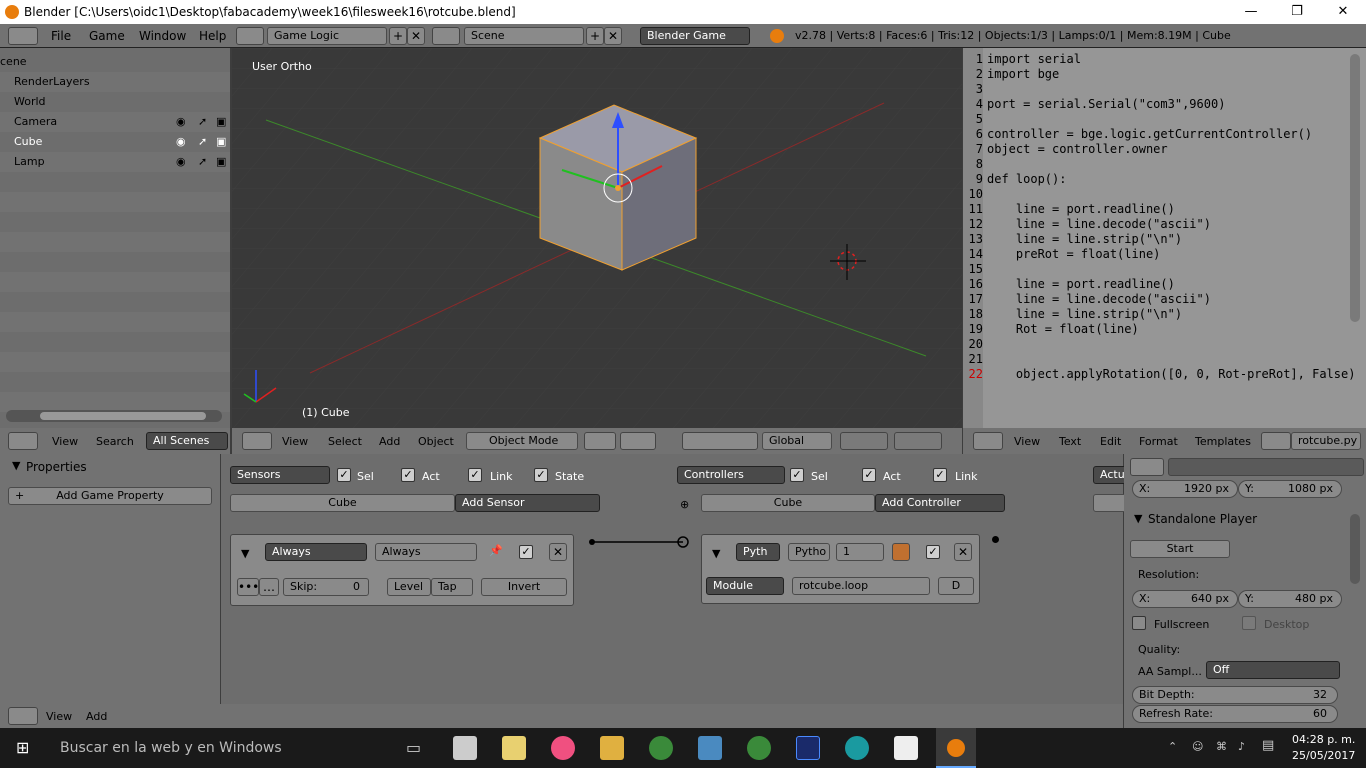  What do you see at coordinates (933, 552) in the screenshot?
I see `controller-active-checkbox: ✓` at bounding box center [933, 552].